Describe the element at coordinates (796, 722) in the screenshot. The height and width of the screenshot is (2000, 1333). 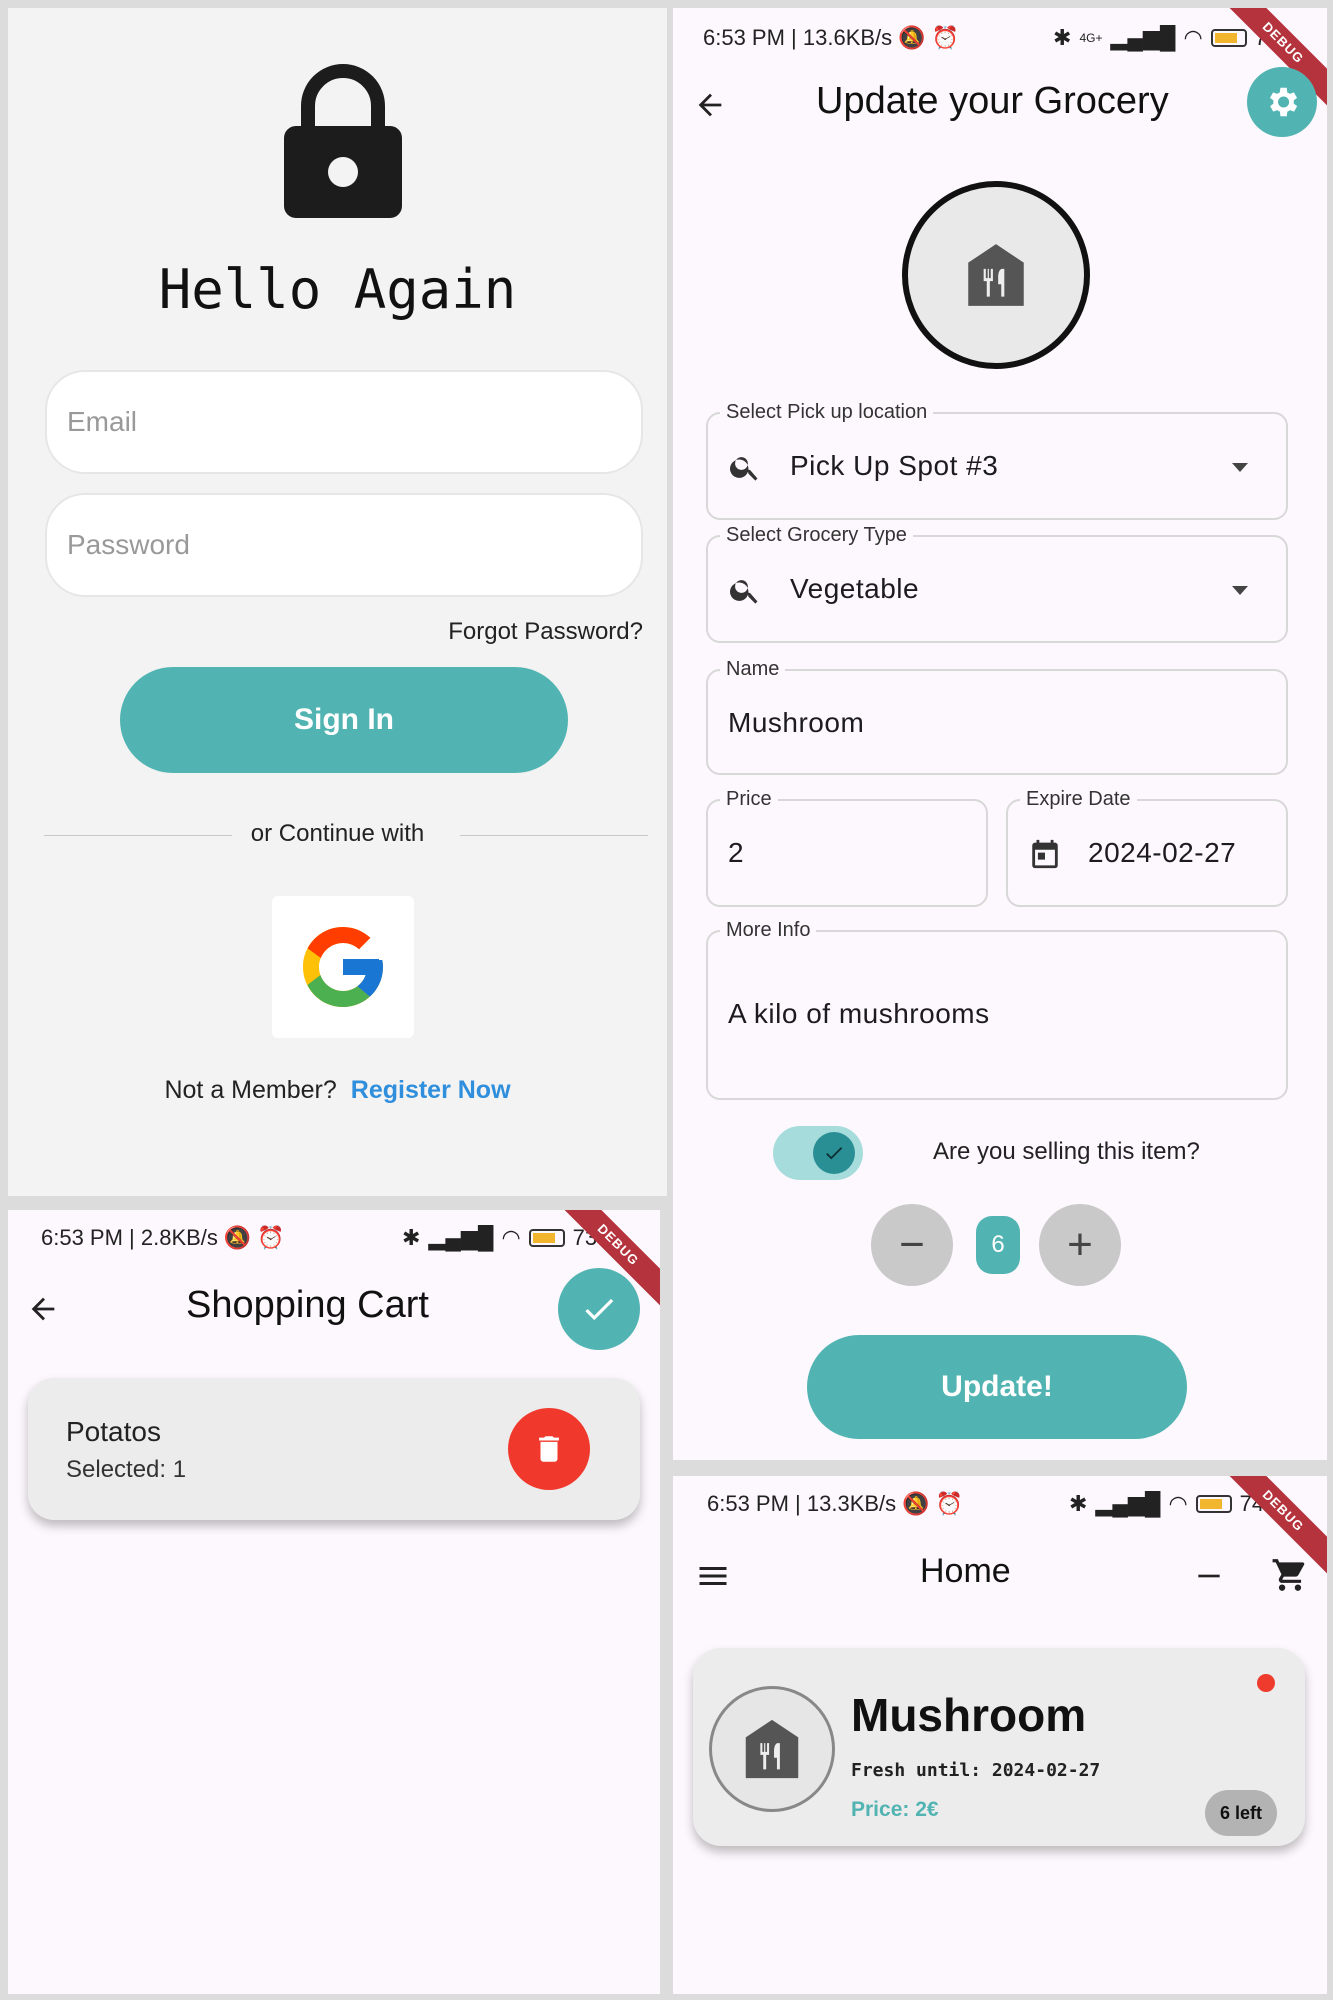
I see `name-value: Mushroom` at that location.